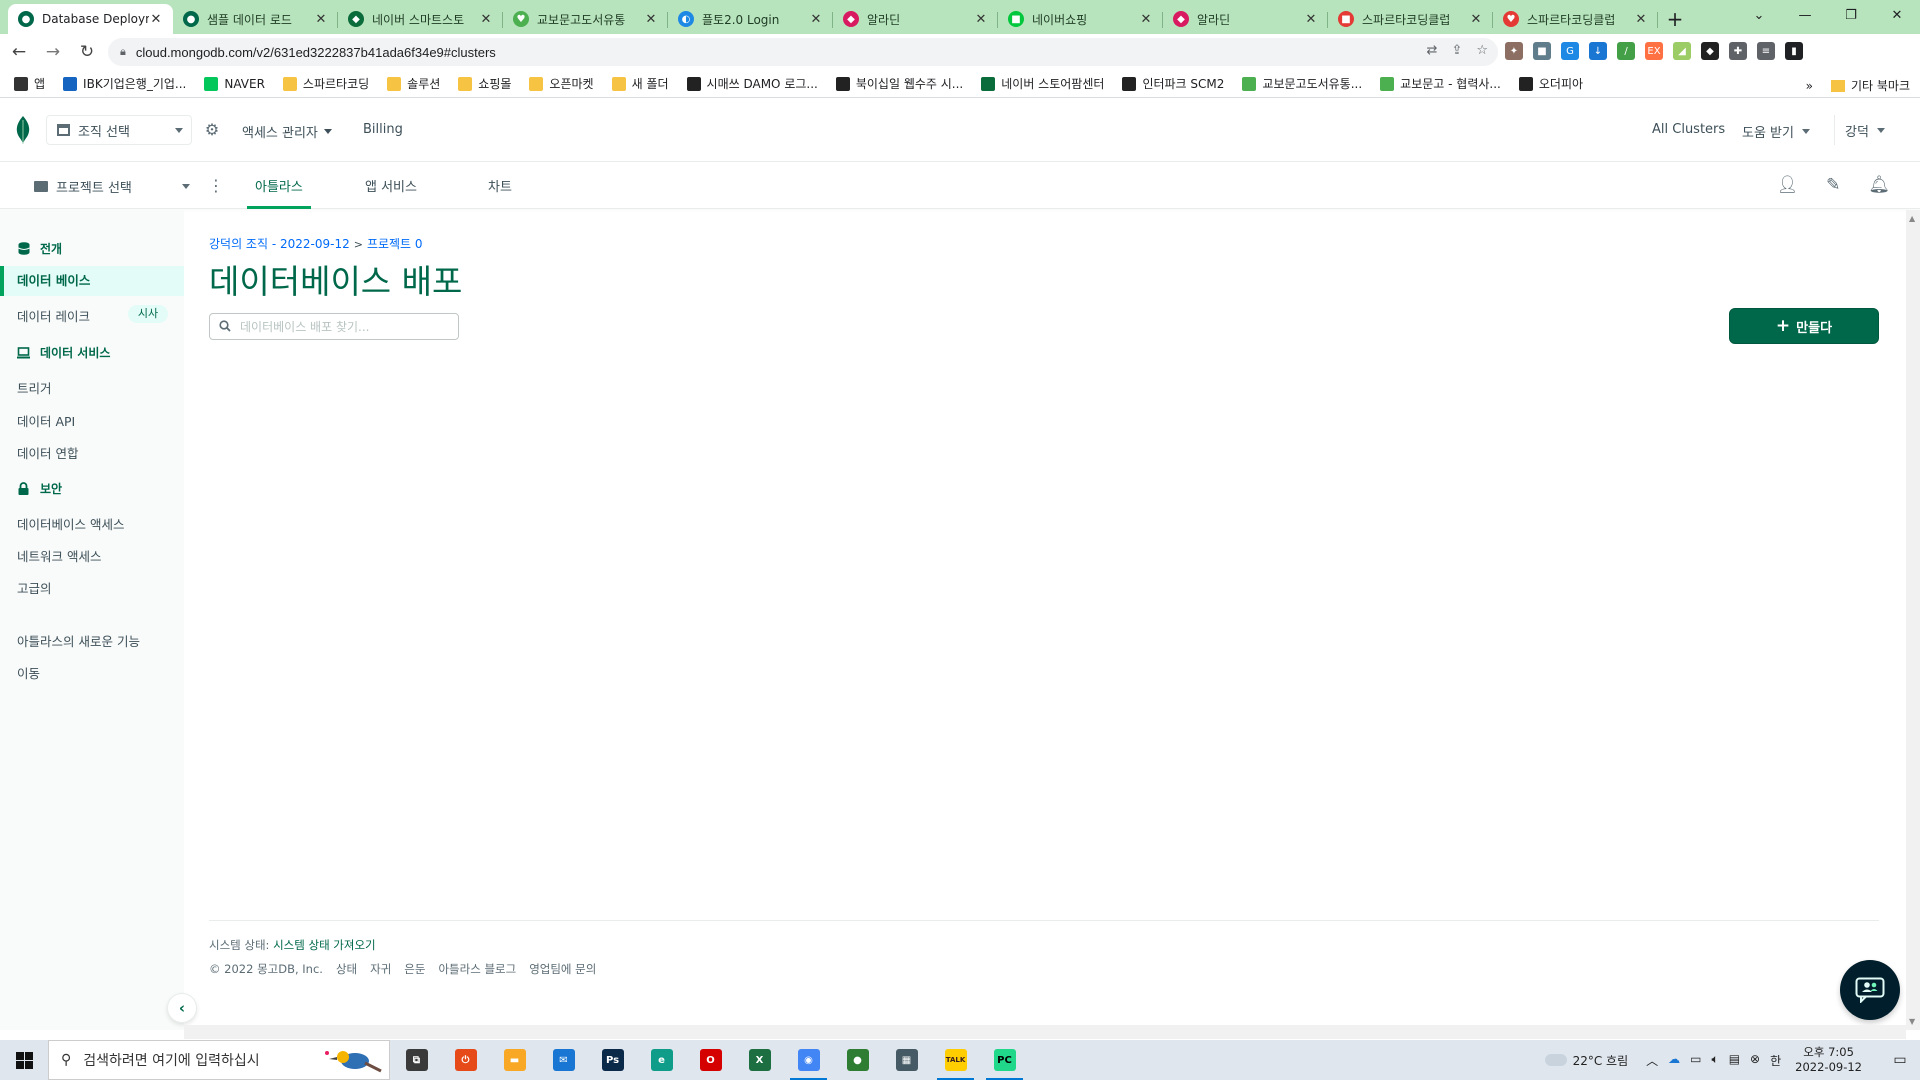 This screenshot has height=1080, width=1920. I want to click on restore-icon: ❐, so click(1851, 15).